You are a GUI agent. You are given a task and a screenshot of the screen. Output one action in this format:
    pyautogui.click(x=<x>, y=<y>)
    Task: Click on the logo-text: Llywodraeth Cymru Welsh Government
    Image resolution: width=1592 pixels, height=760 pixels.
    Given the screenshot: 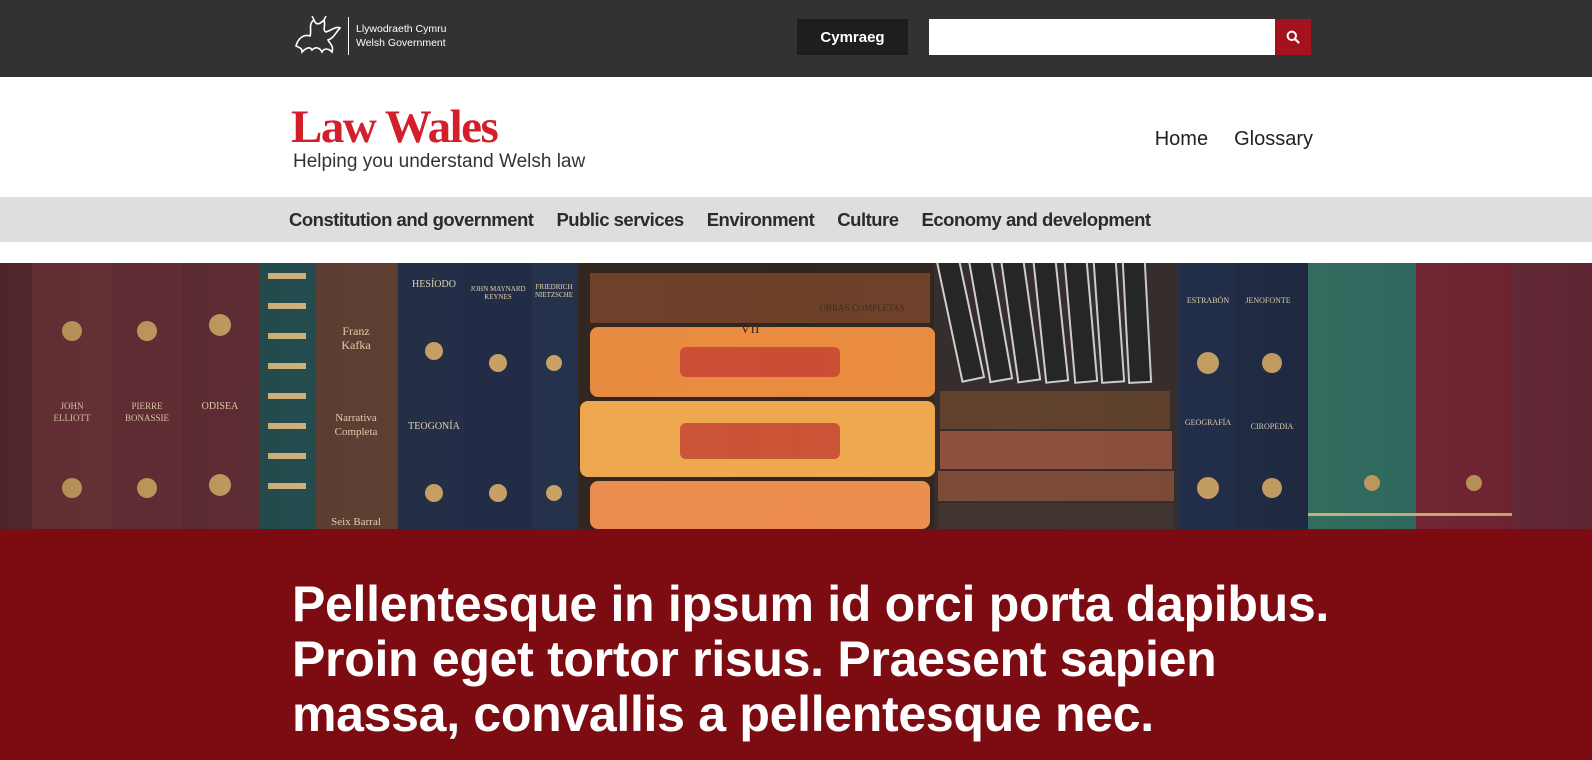 What is the action you would take?
    pyautogui.click(x=401, y=36)
    